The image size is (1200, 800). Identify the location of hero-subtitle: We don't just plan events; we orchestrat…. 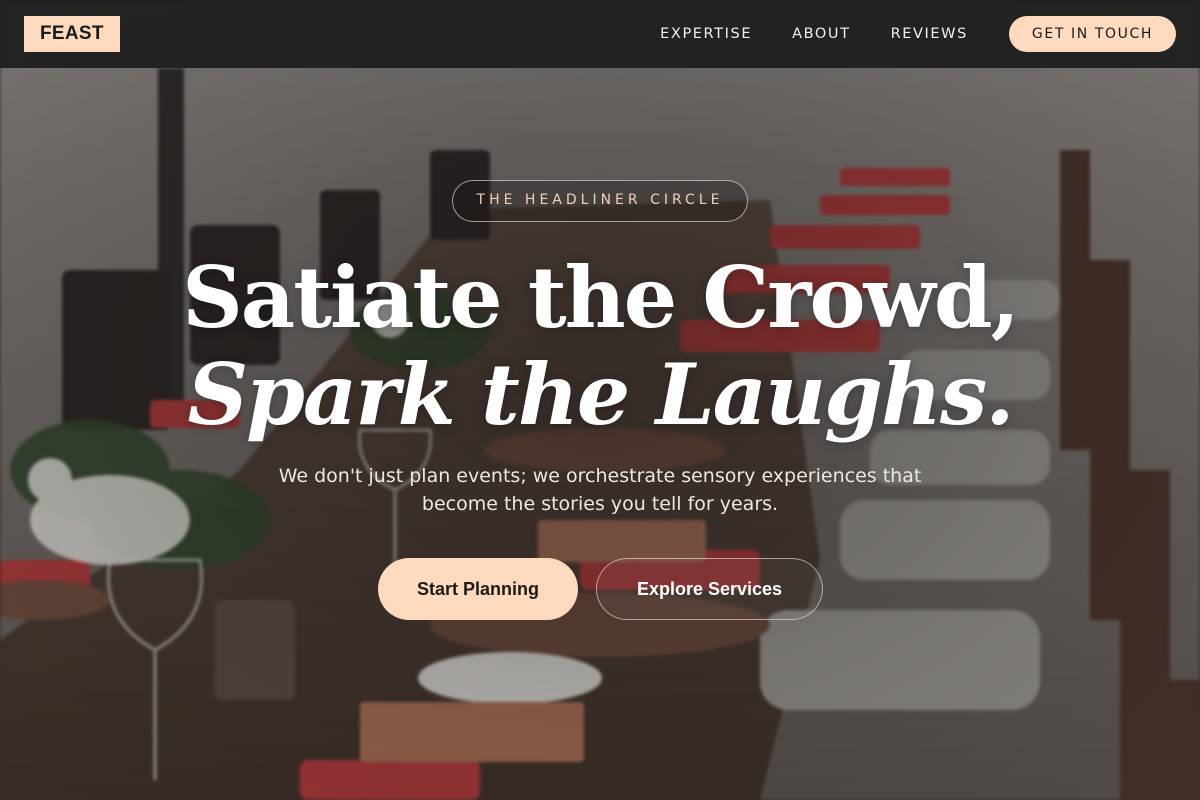
(600, 490).